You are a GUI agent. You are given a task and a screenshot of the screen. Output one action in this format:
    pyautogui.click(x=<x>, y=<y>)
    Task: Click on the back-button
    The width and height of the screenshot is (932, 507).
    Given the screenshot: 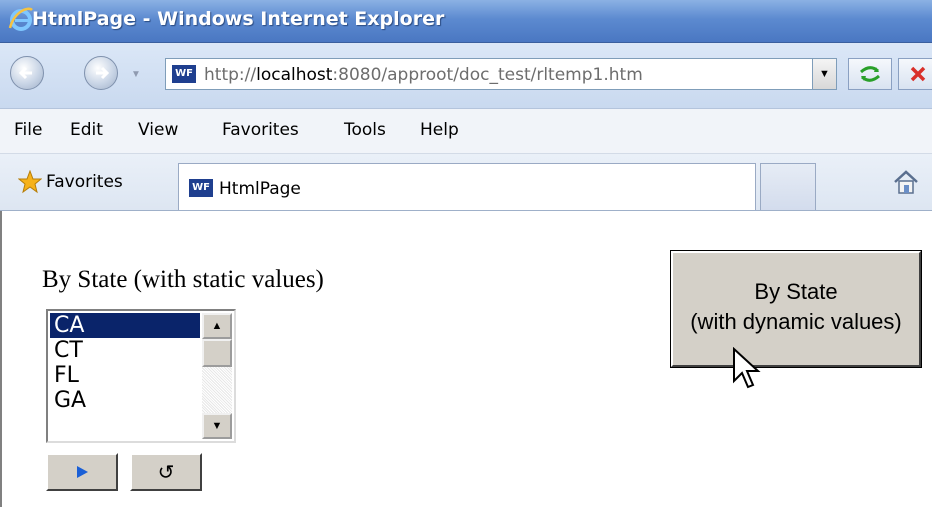 What is the action you would take?
    pyautogui.click(x=27, y=73)
    